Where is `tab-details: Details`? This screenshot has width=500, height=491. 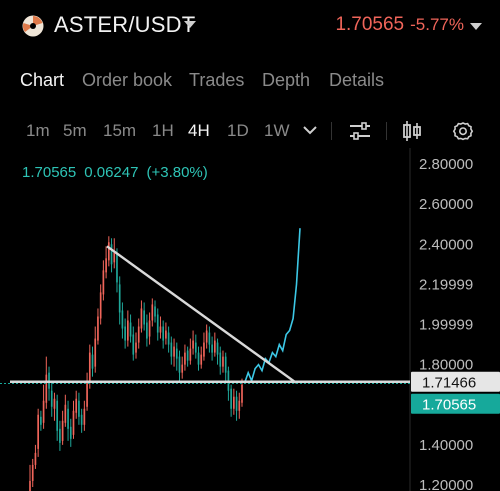 tab-details: Details is located at coordinates (356, 80).